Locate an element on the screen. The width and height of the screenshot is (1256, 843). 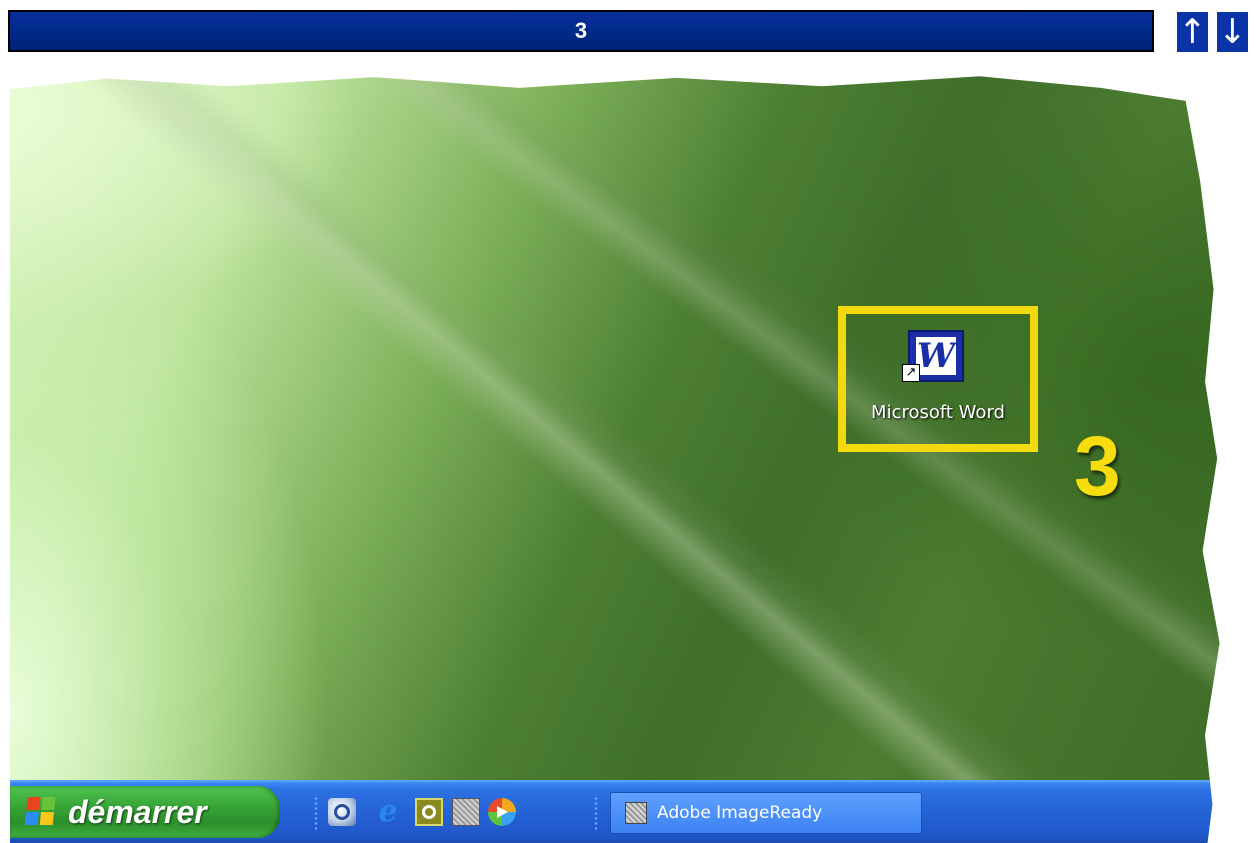
arrow-down-icon: ↓ is located at coordinates (1232, 32).